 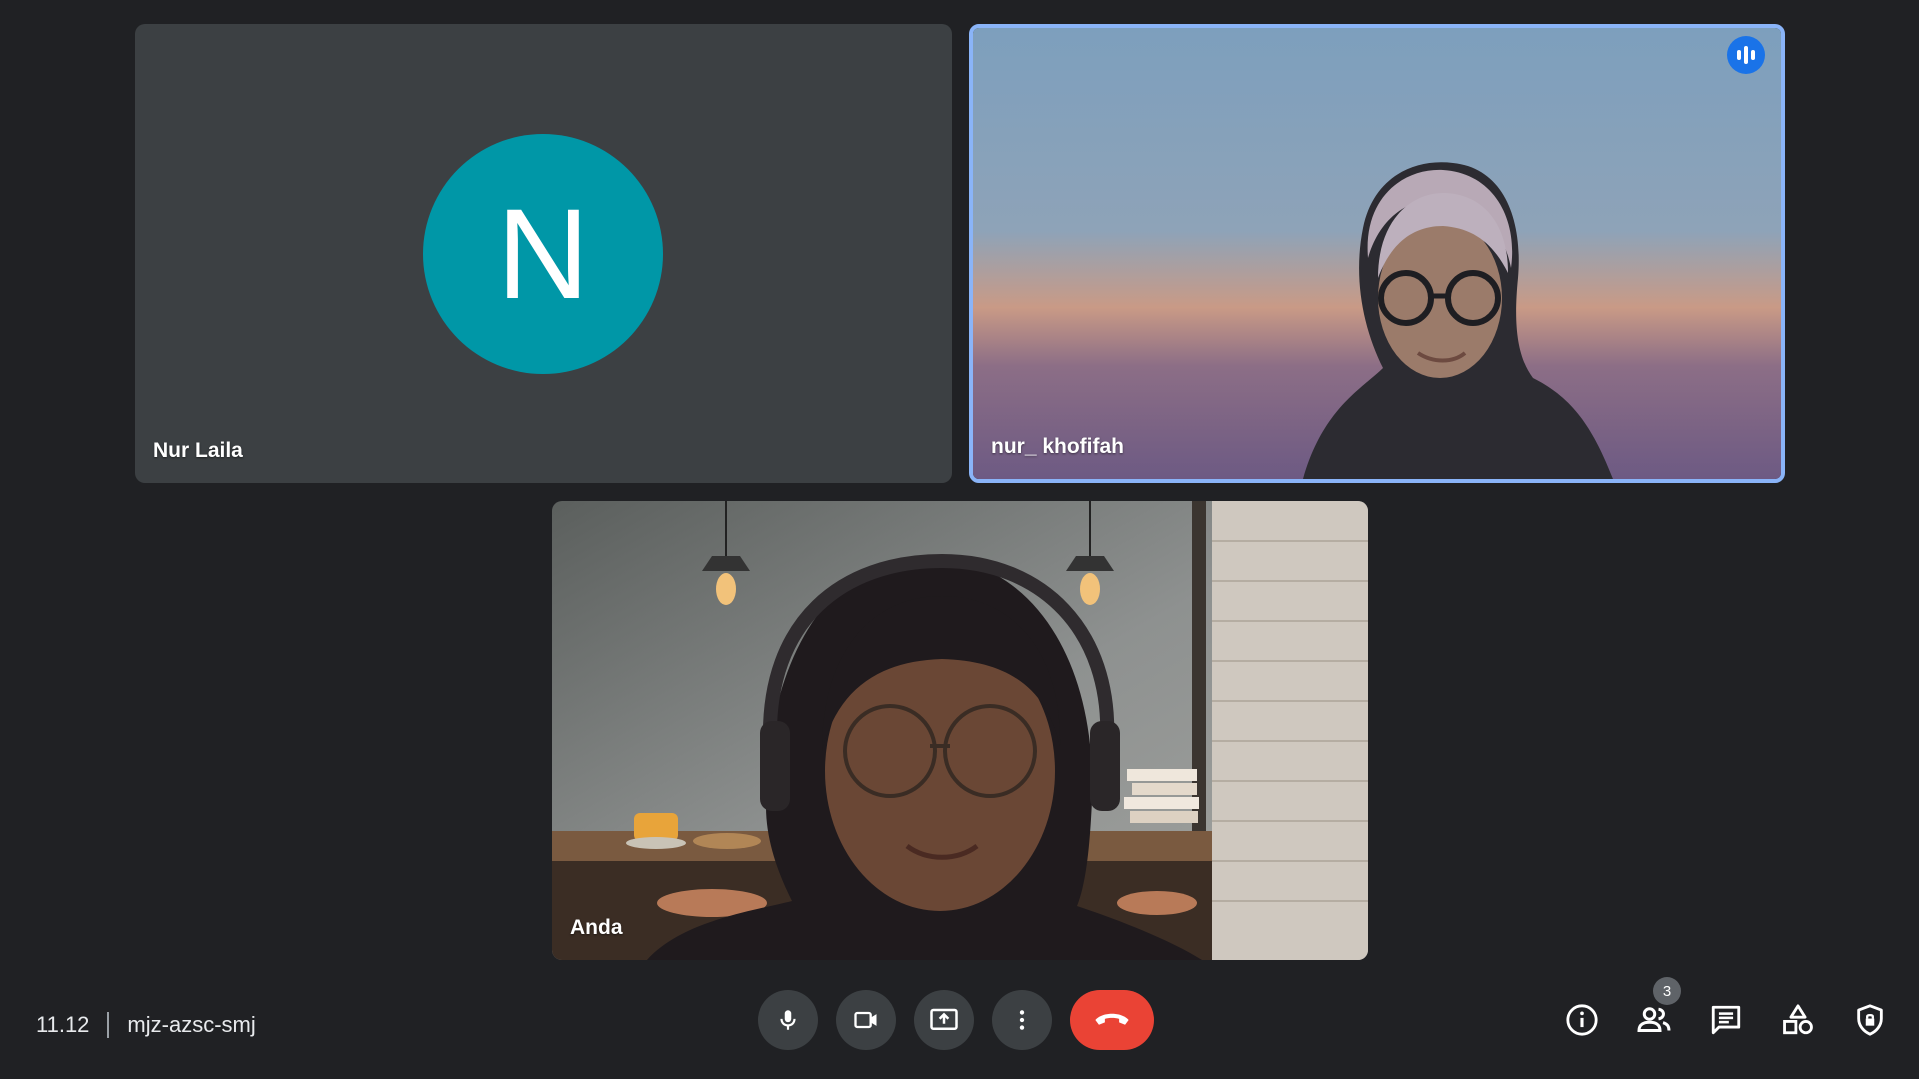 What do you see at coordinates (63, 1024) in the screenshot?
I see `meeting-time: 11.12` at bounding box center [63, 1024].